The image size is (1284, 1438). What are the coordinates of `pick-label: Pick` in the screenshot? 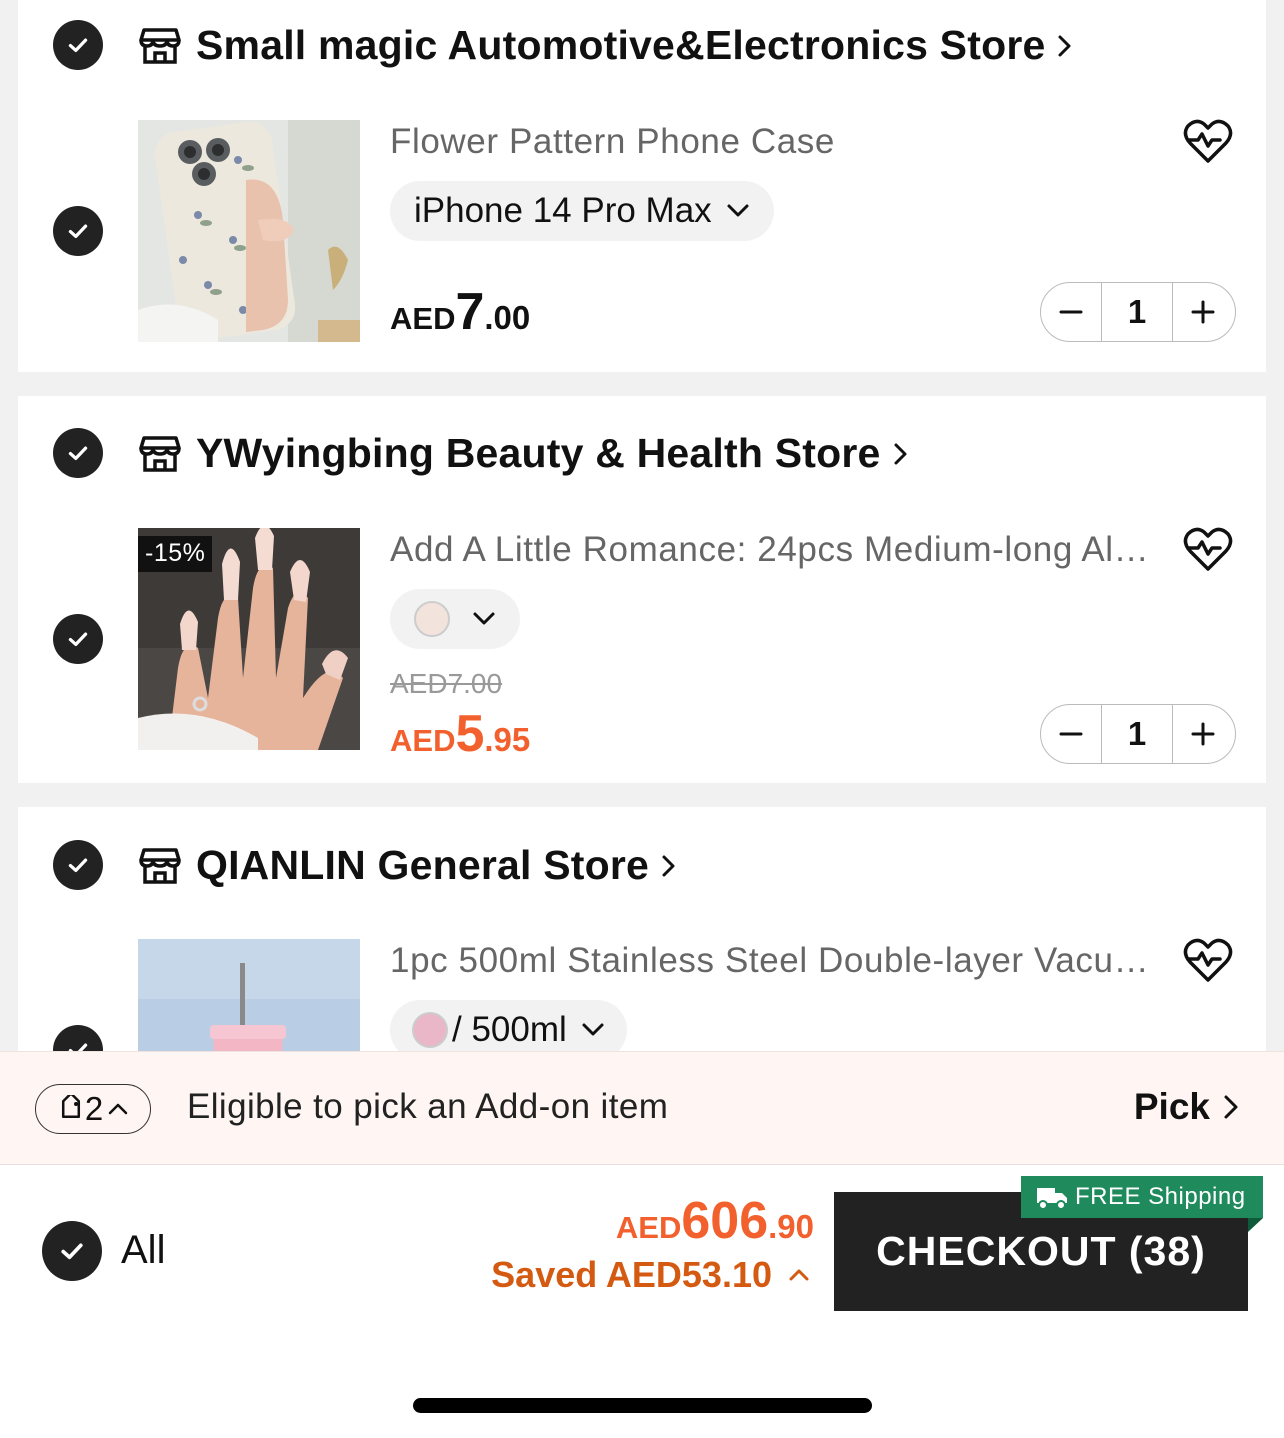 It's located at (1171, 1106).